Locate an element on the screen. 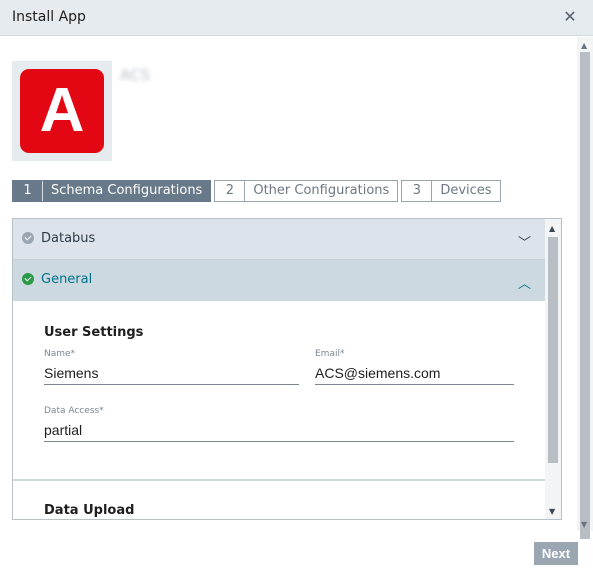 The width and height of the screenshot is (593, 570). name-input is located at coordinates (171, 374).